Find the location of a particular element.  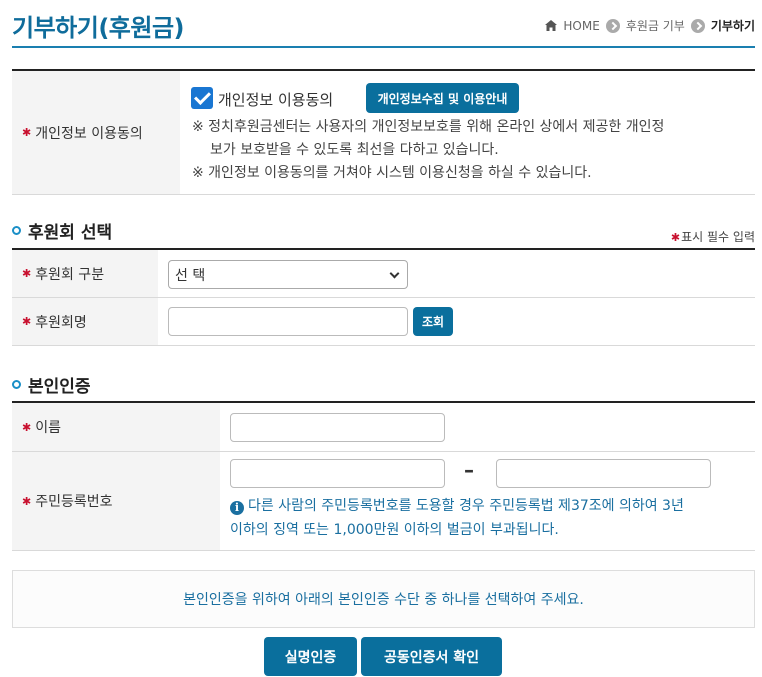

rrn-warning-line-2: 이하의 징역 또는 1,000만원 이하의 벌금이 부과됩니다. is located at coordinates (394, 530).